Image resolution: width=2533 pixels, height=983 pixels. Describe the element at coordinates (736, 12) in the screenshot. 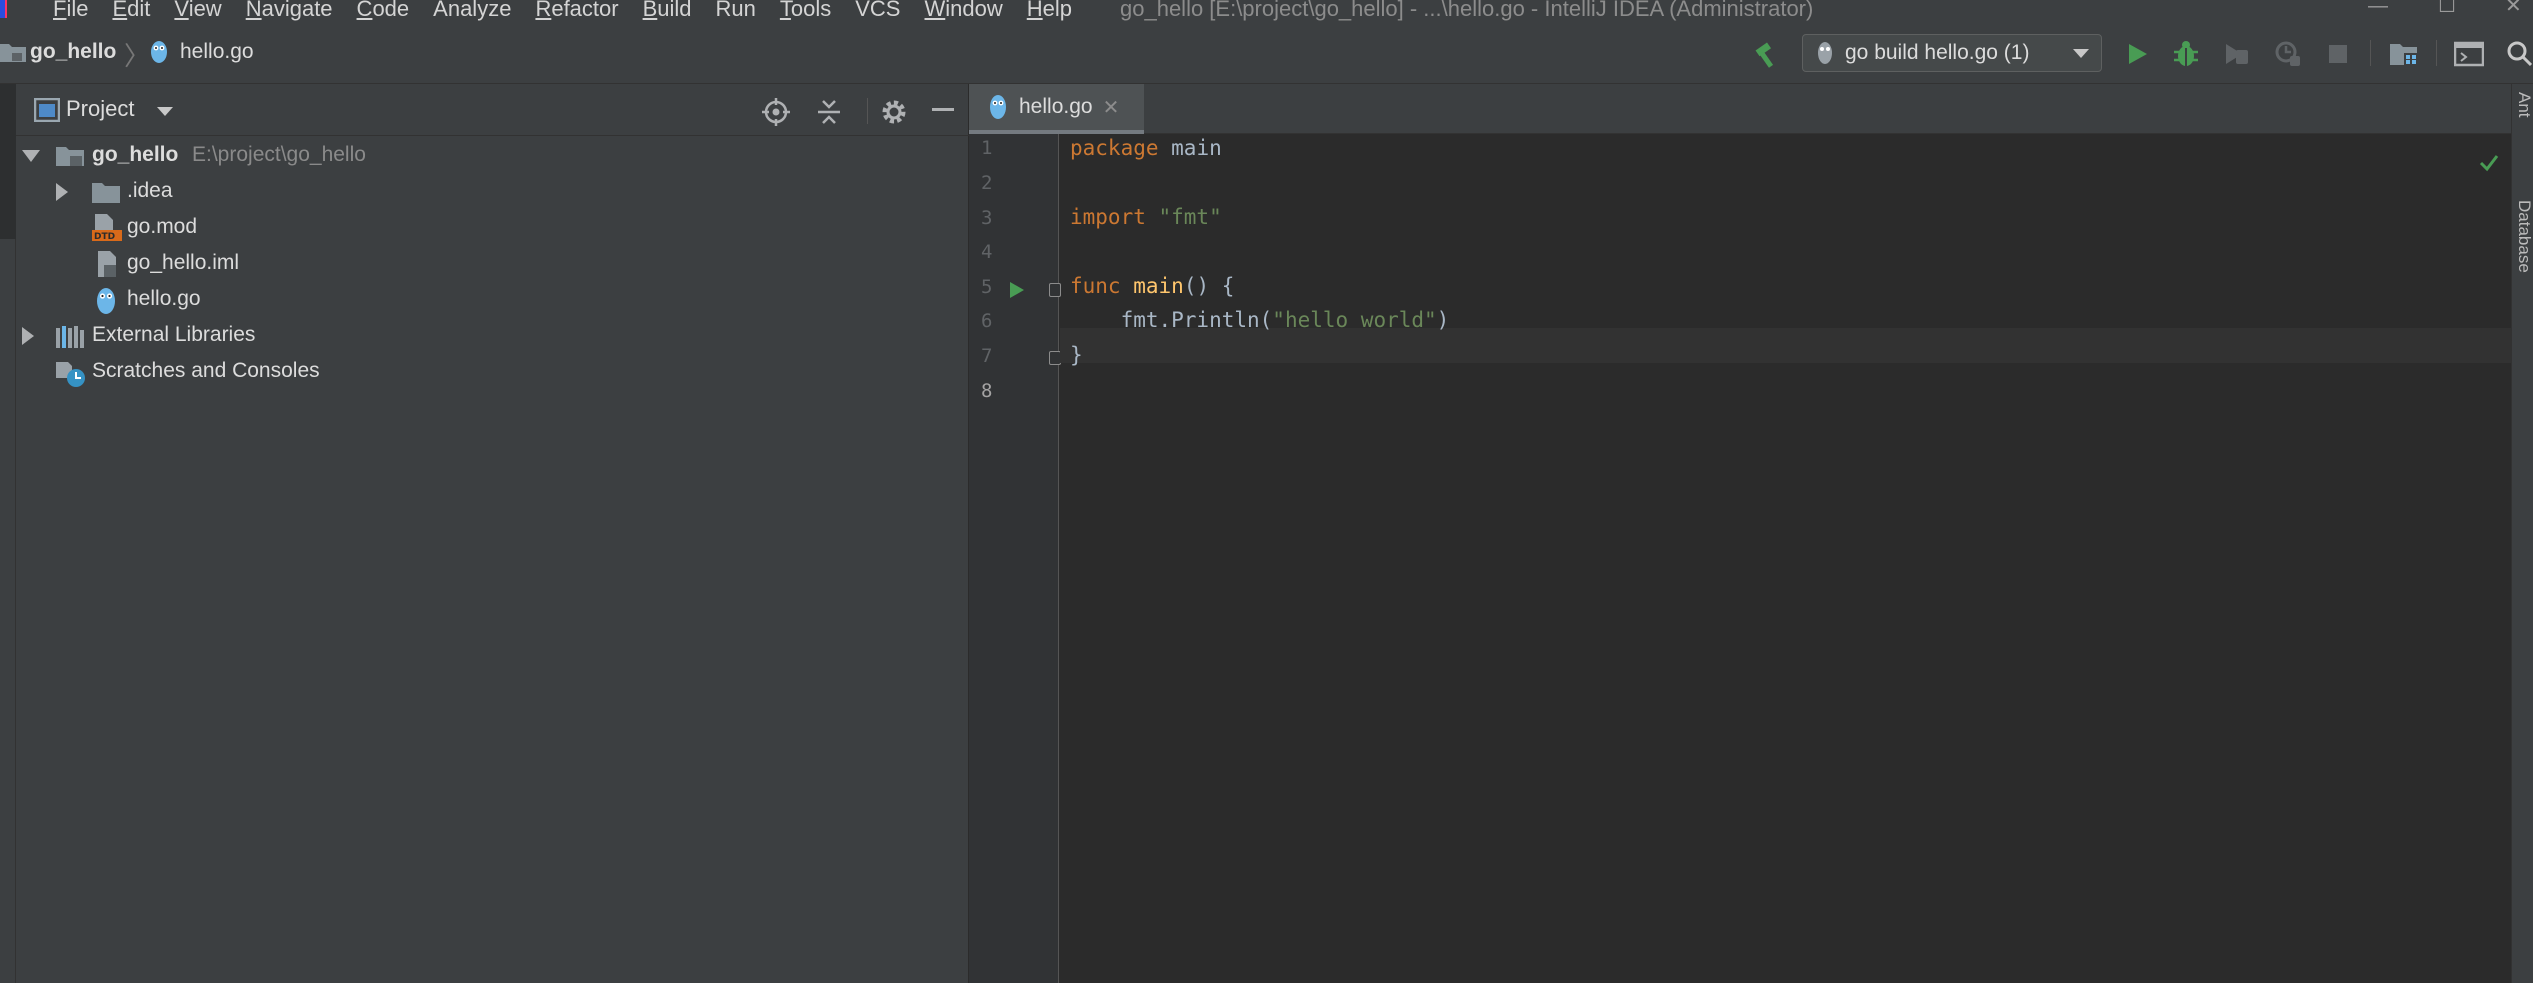

I see `menu-run: Run` at that location.